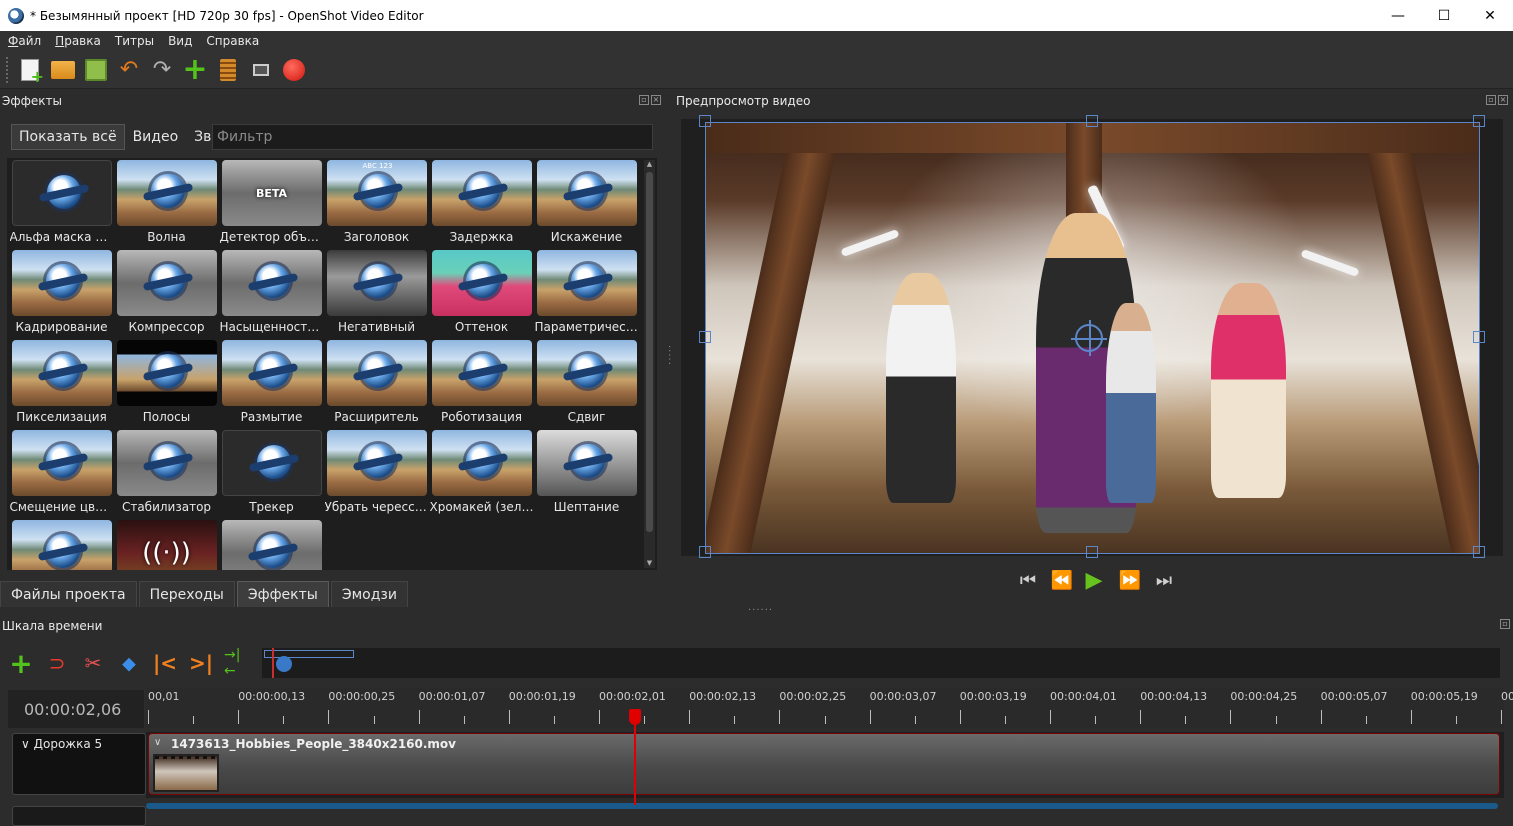  What do you see at coordinates (481, 385) in the screenshot?
I see `effect-item: Роботизация` at bounding box center [481, 385].